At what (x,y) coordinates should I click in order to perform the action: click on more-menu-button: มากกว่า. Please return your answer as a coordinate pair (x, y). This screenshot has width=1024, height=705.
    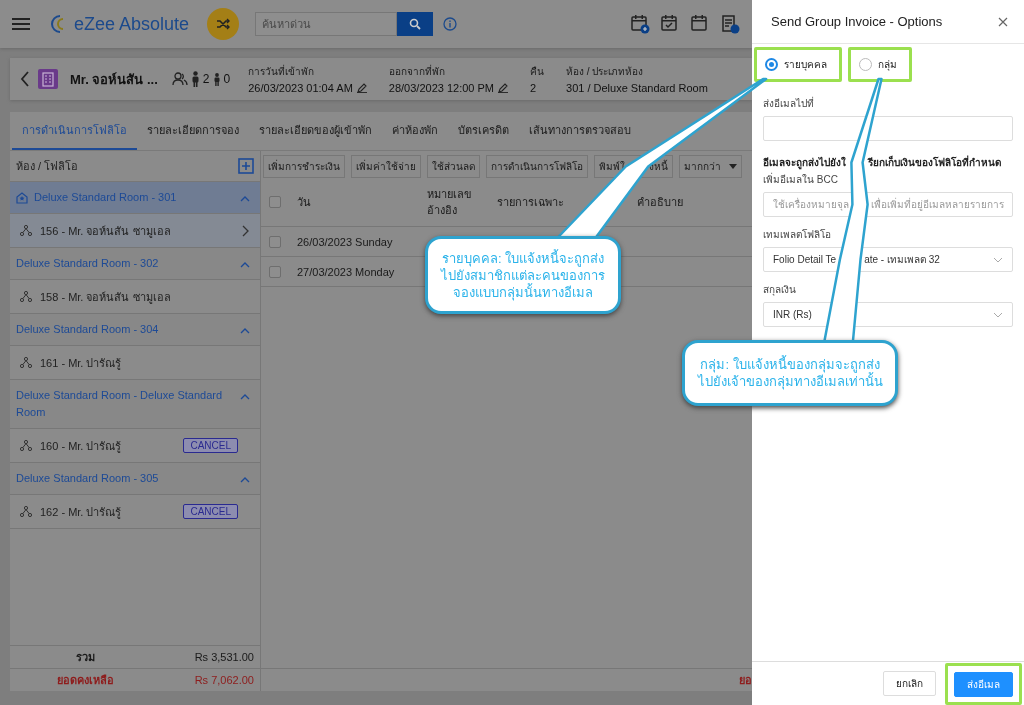
    Looking at the image, I should click on (710, 166).